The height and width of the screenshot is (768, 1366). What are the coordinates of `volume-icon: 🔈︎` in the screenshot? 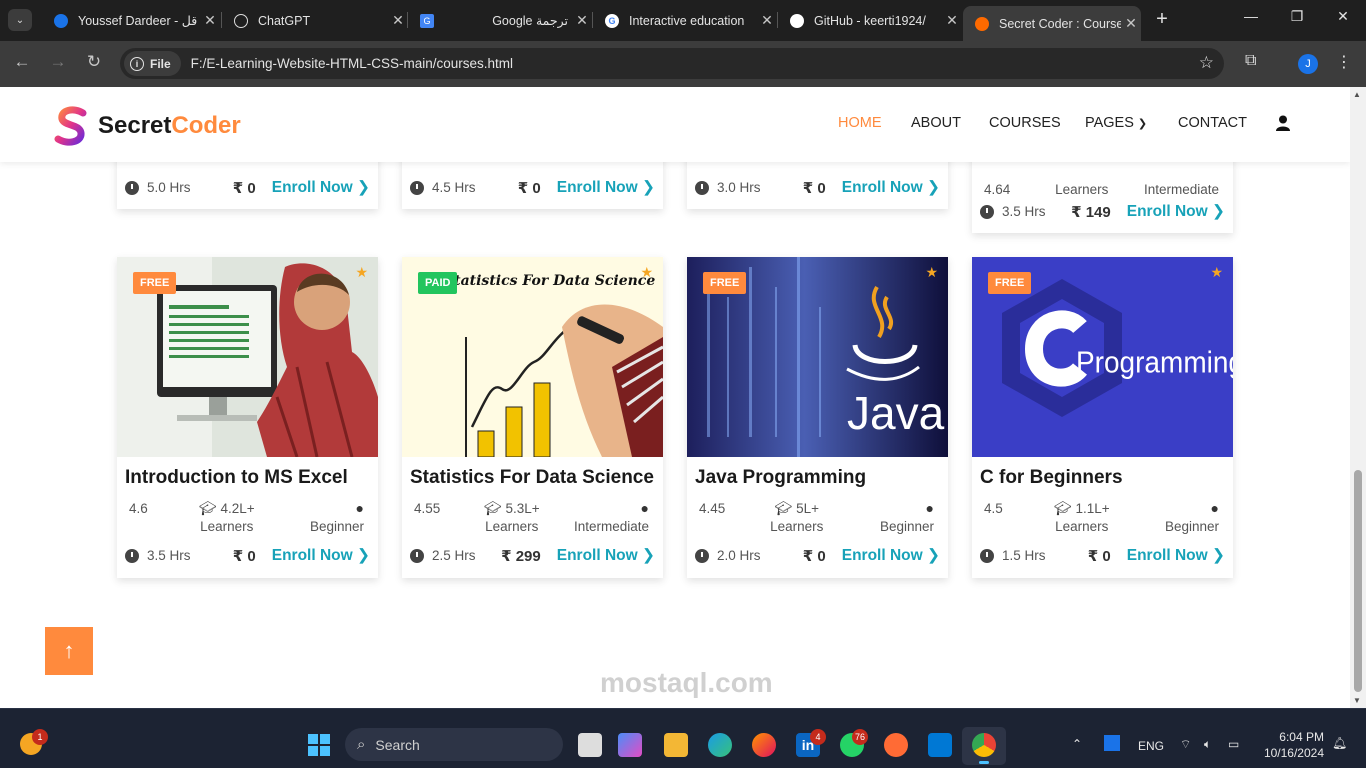 It's located at (1207, 744).